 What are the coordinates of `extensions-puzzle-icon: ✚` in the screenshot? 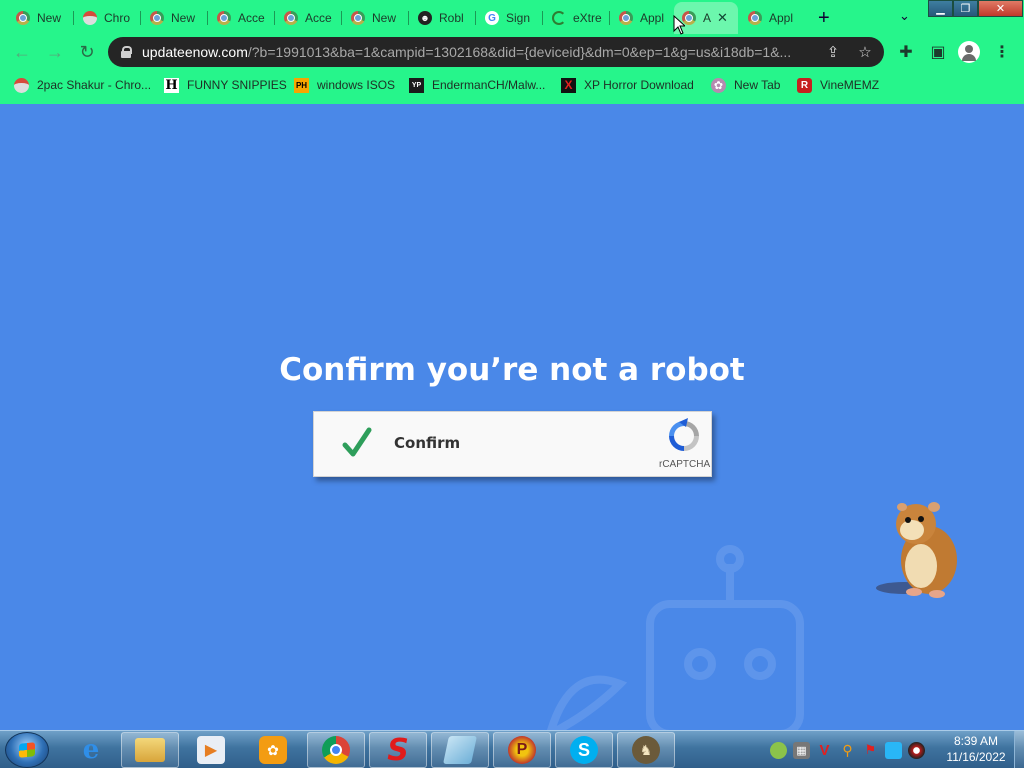 It's located at (906, 52).